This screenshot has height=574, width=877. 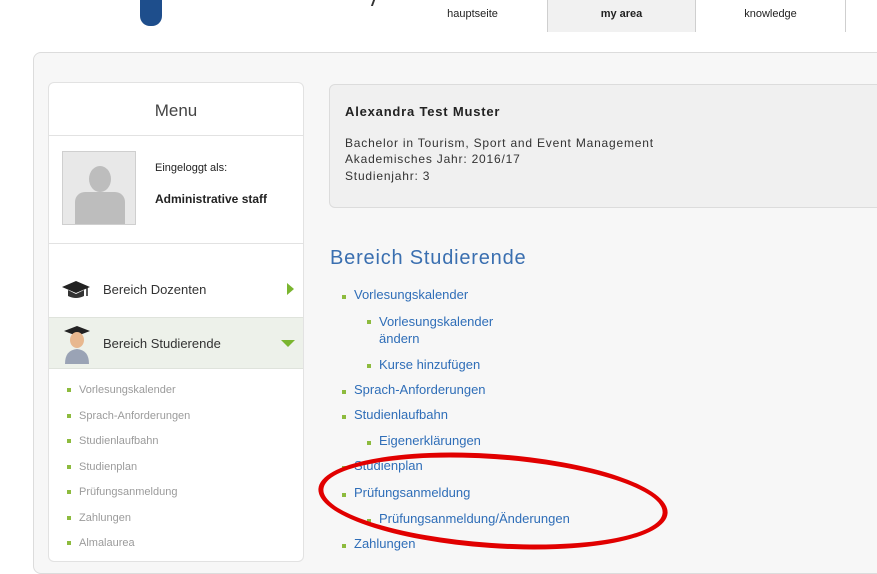 I want to click on academic-year: Akademisches Jahr: 2016/17, so click(x=433, y=159).